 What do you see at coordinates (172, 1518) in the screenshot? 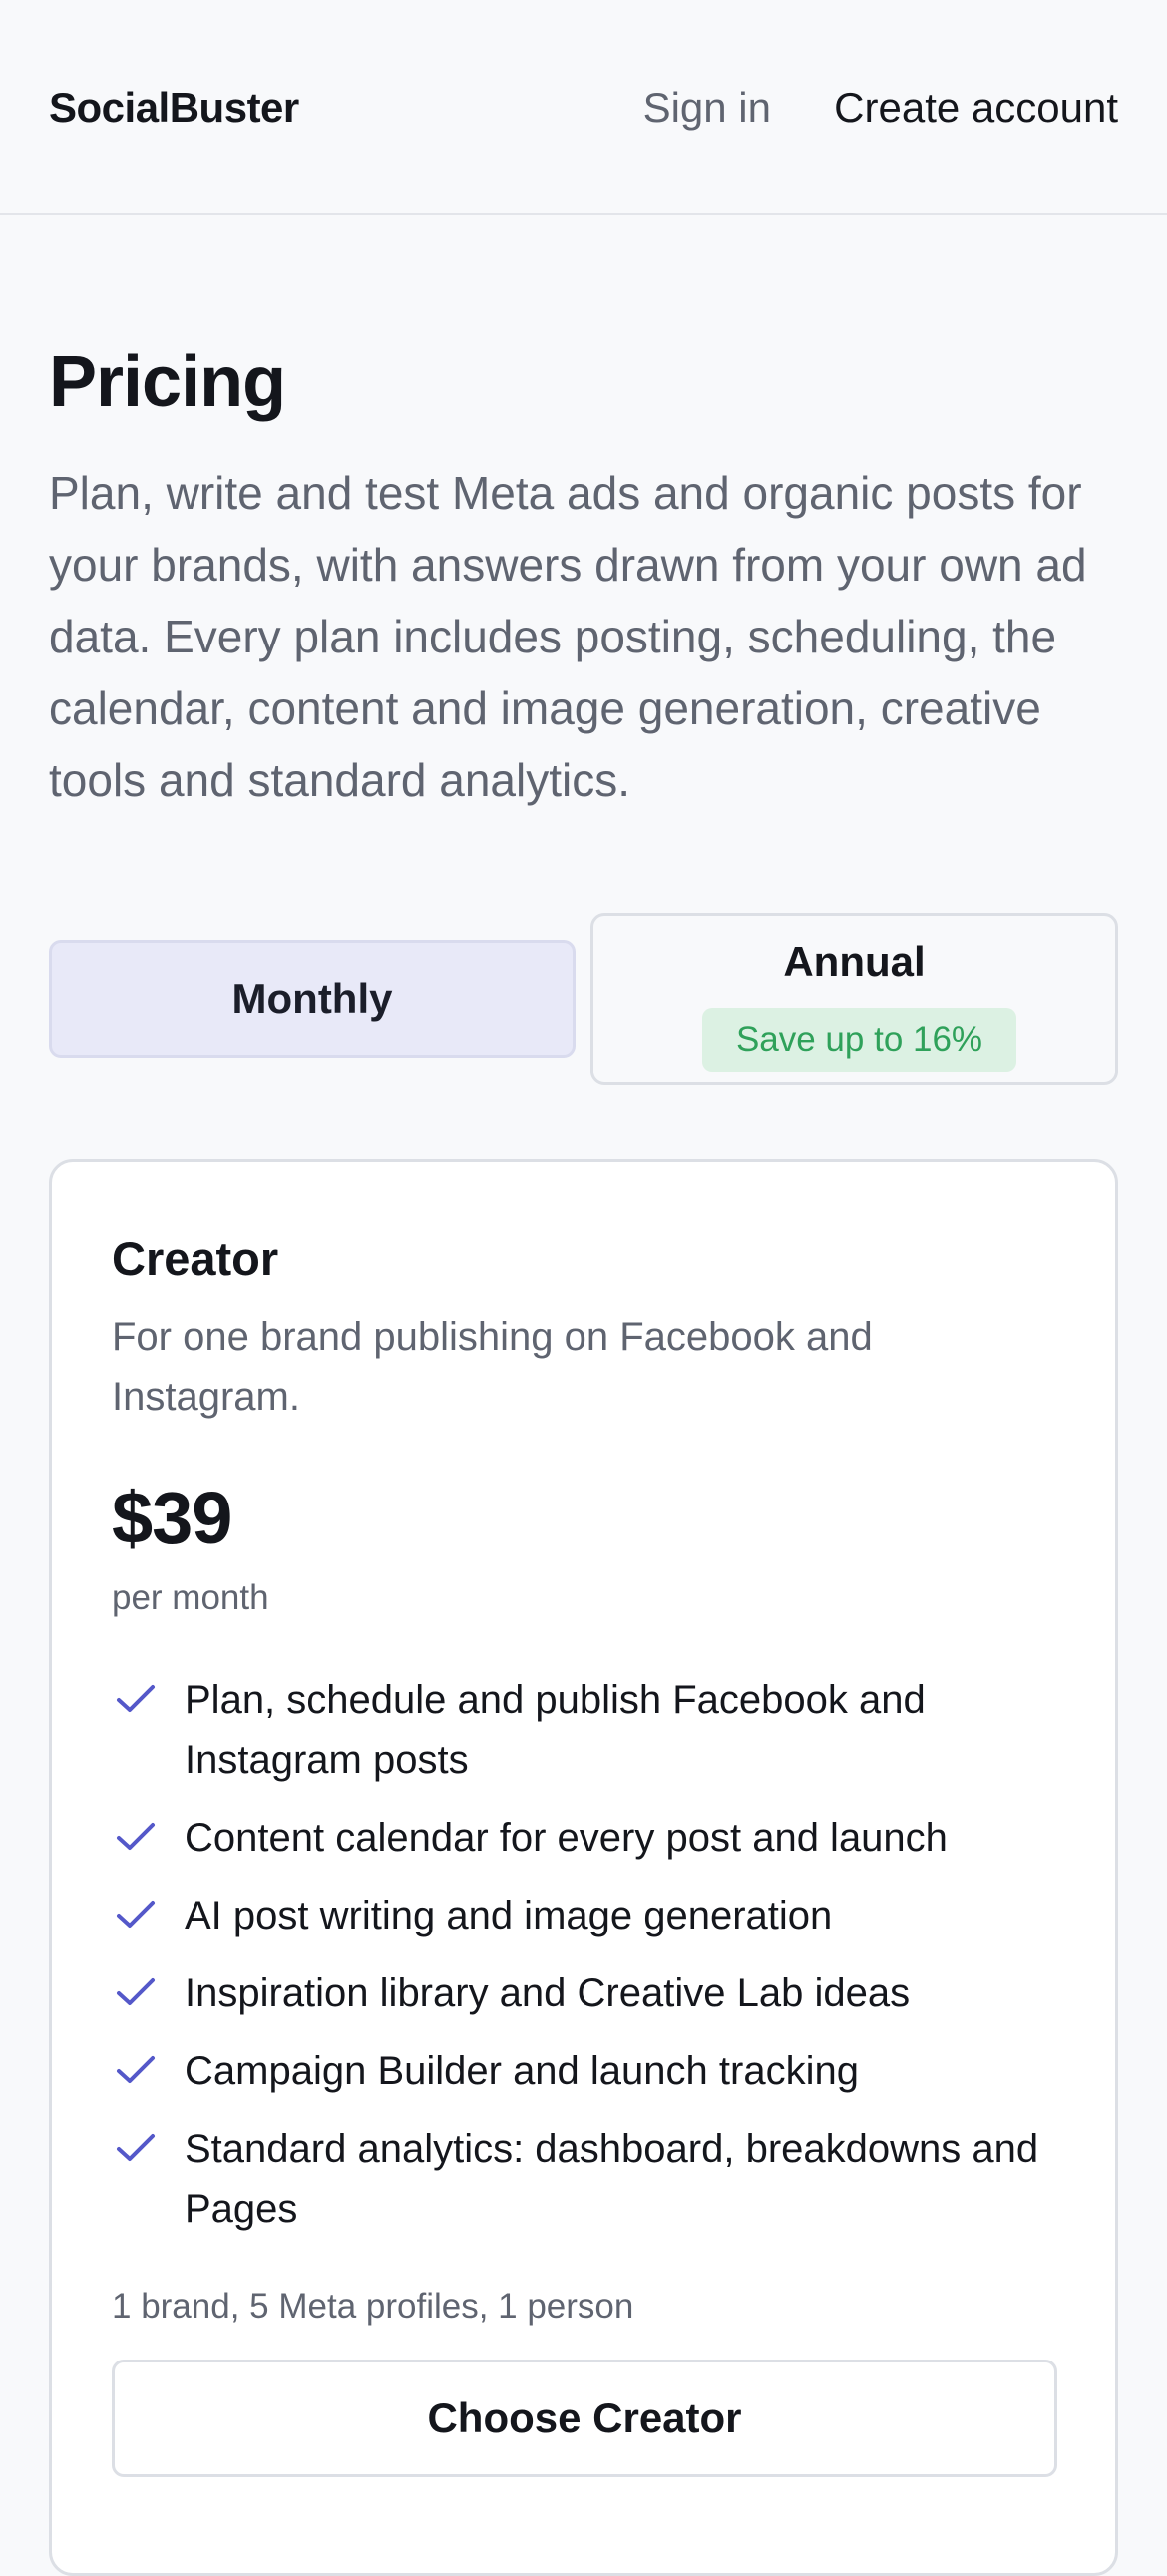
I see `plan-price: $39` at bounding box center [172, 1518].